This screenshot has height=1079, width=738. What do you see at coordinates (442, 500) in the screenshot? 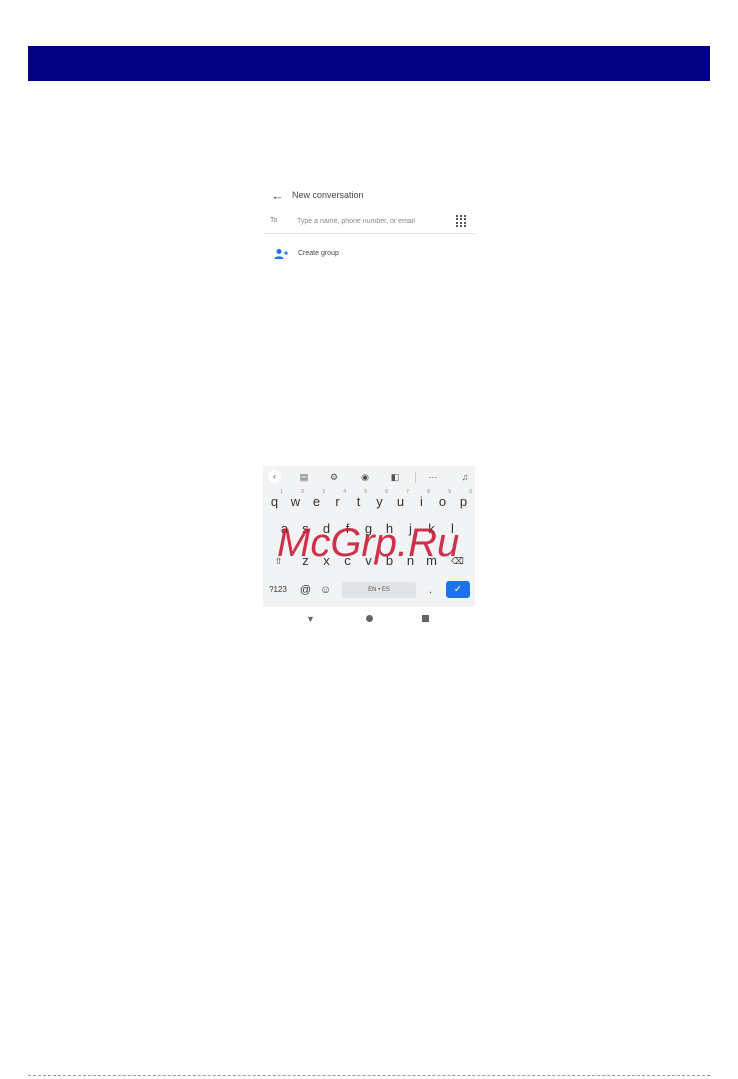
I see `key-o: o9` at bounding box center [442, 500].